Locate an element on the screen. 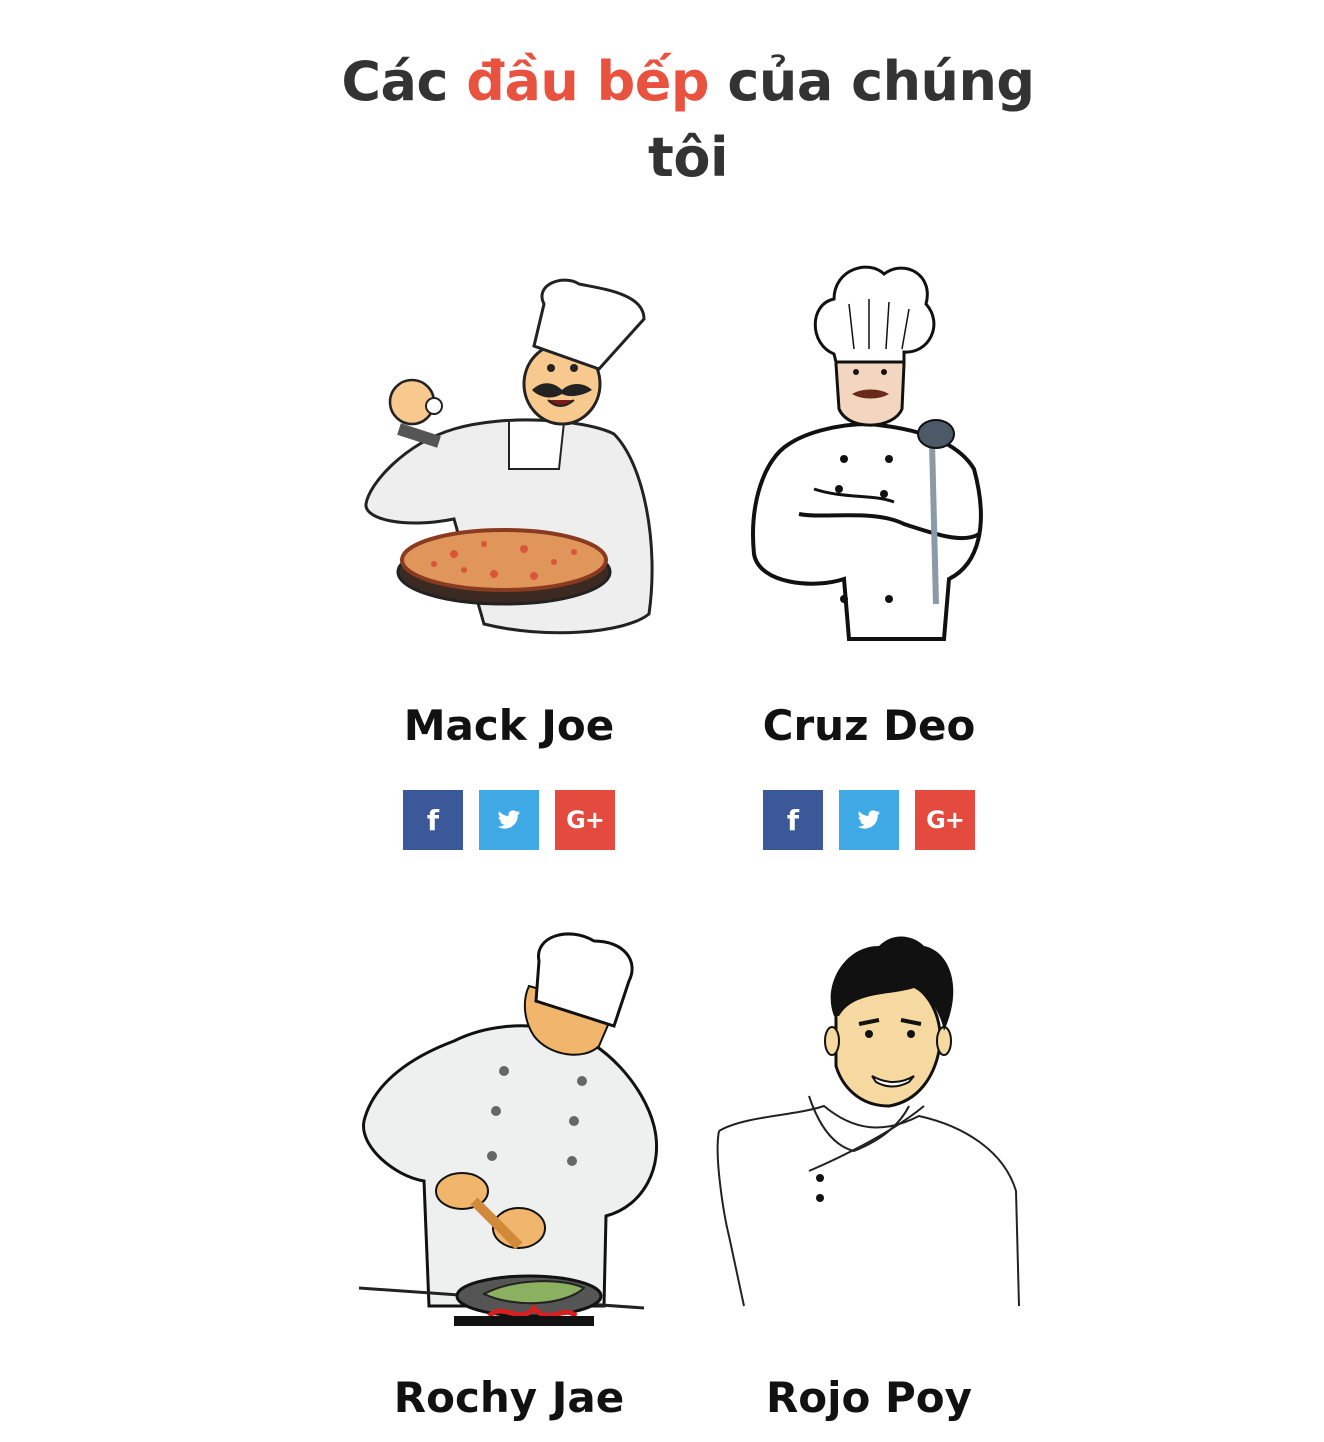 Image resolution: width=1324 pixels, height=1442 pixels. chef-name: Cruz Deo is located at coordinates (869, 725).